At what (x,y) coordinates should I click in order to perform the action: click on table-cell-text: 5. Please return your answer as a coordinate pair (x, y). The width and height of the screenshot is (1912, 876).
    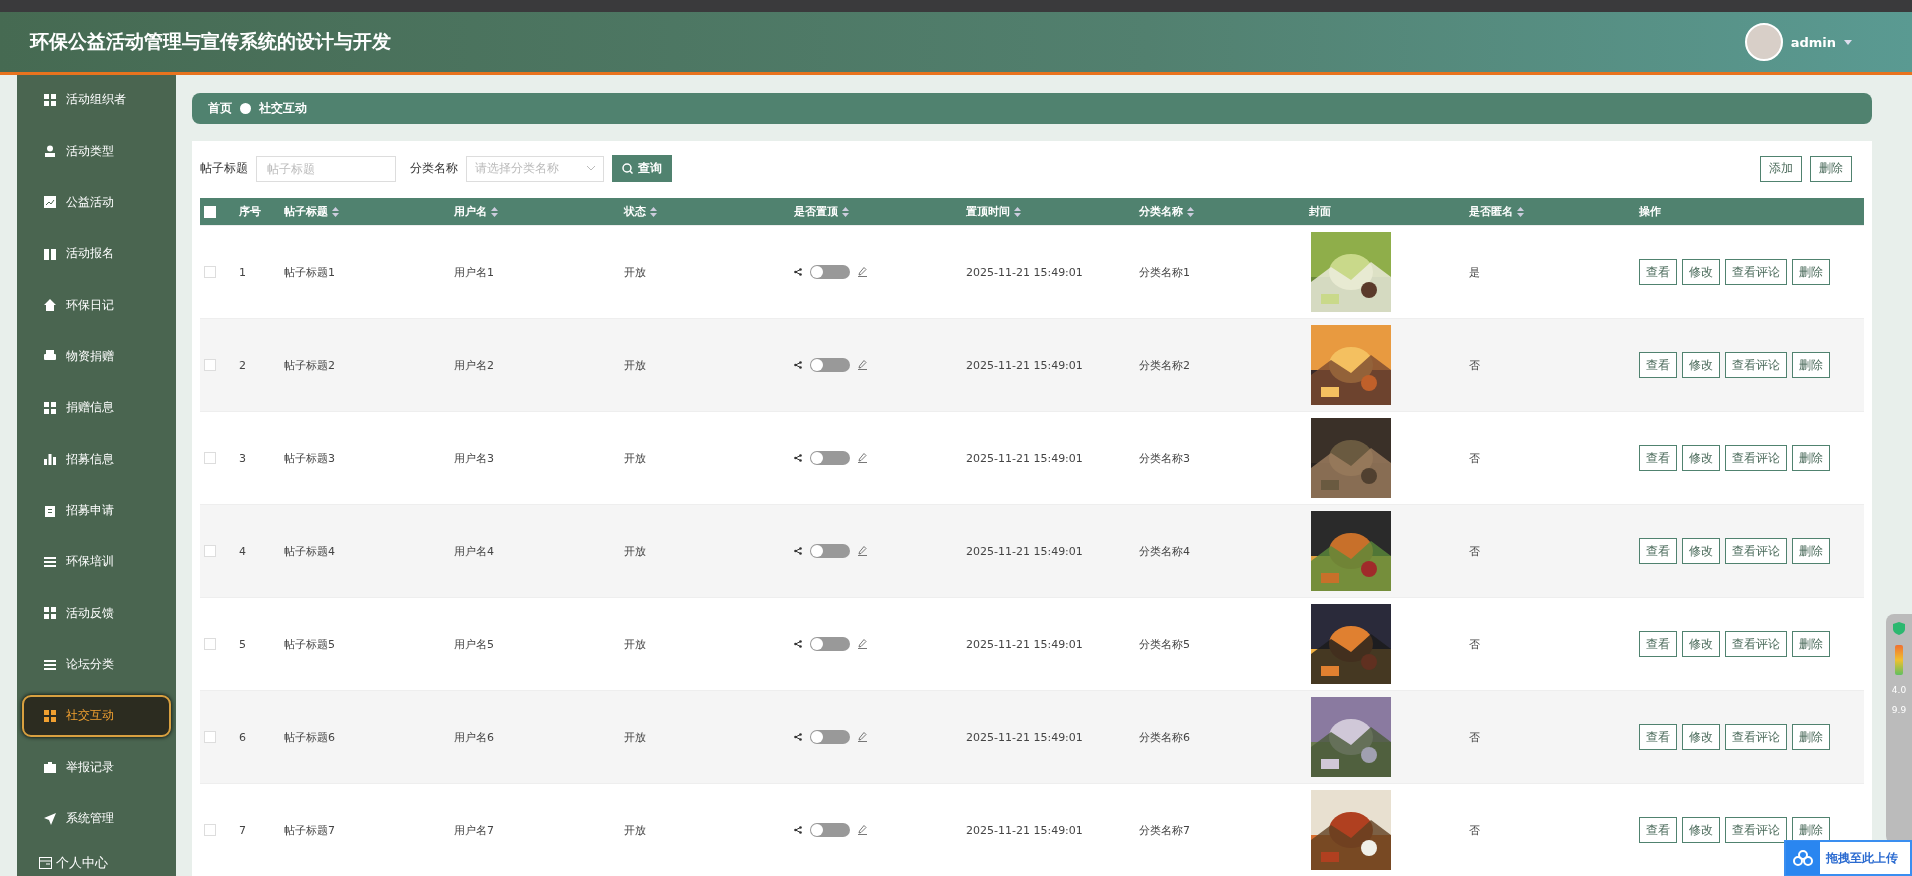
    Looking at the image, I should click on (242, 644).